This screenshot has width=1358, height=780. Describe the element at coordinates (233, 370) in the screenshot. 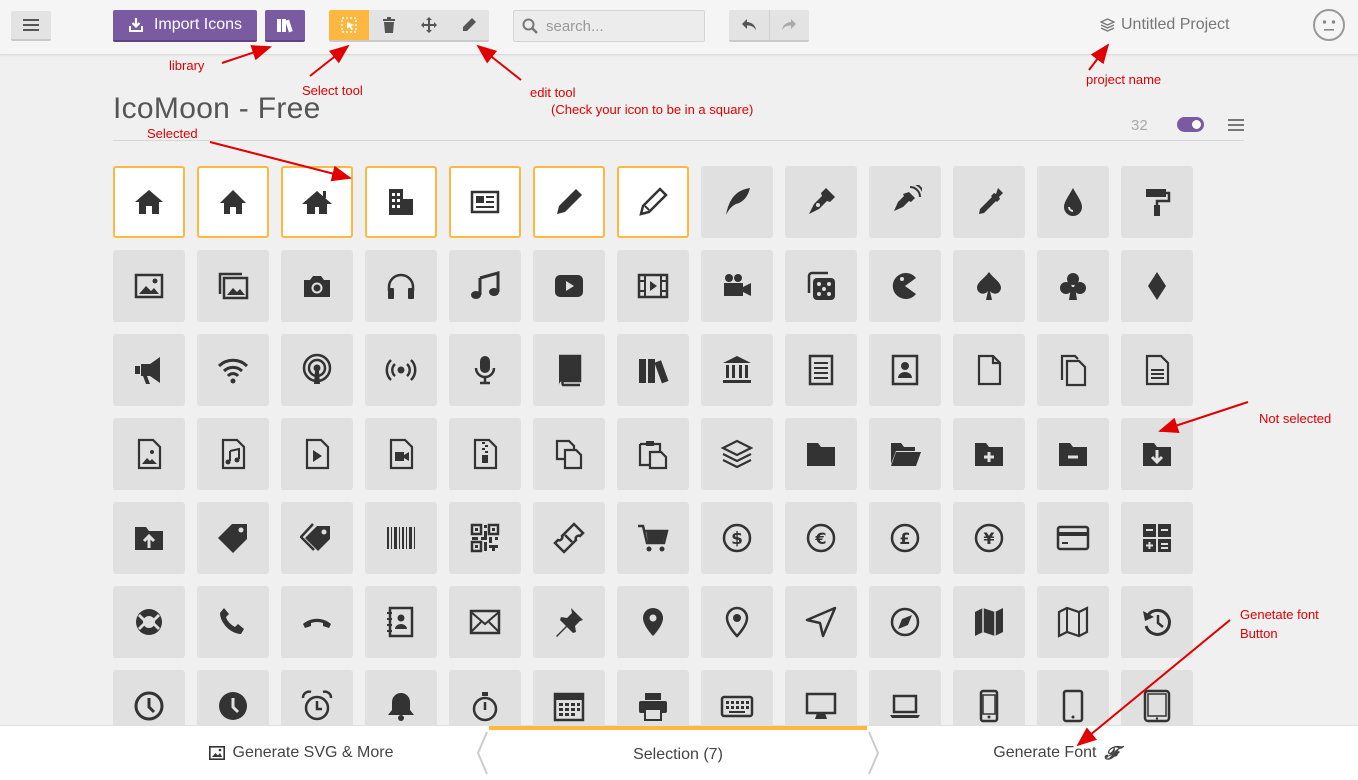

I see `icon-cell-connection` at that location.